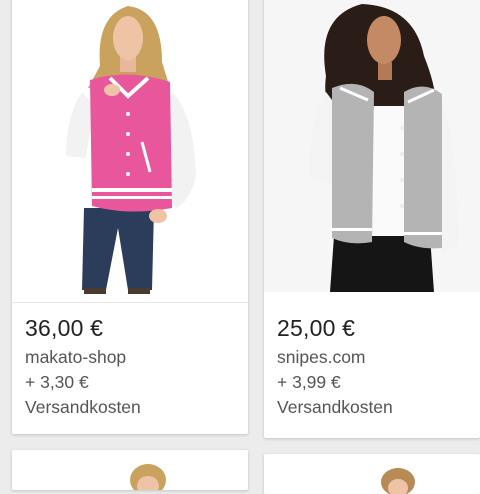 The image size is (480, 494). What do you see at coordinates (316, 328) in the screenshot?
I see `product-price: 25,00 €` at bounding box center [316, 328].